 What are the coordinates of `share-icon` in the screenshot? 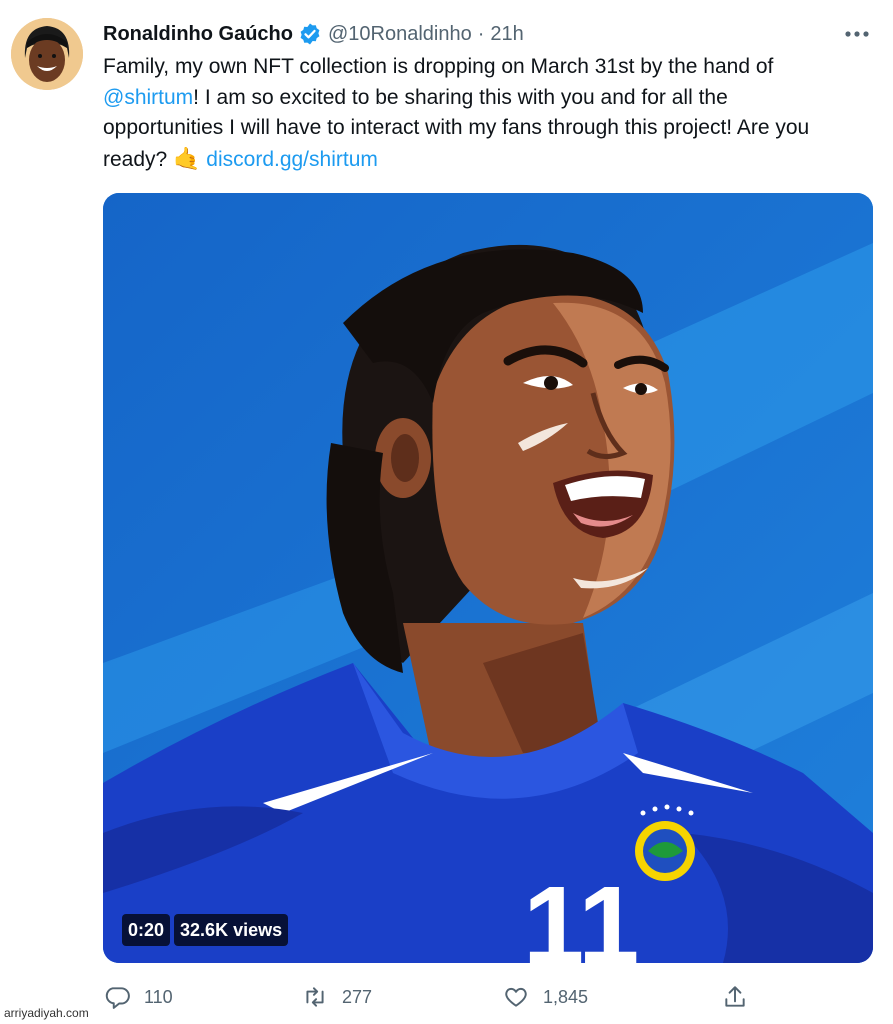 It's located at (735, 996).